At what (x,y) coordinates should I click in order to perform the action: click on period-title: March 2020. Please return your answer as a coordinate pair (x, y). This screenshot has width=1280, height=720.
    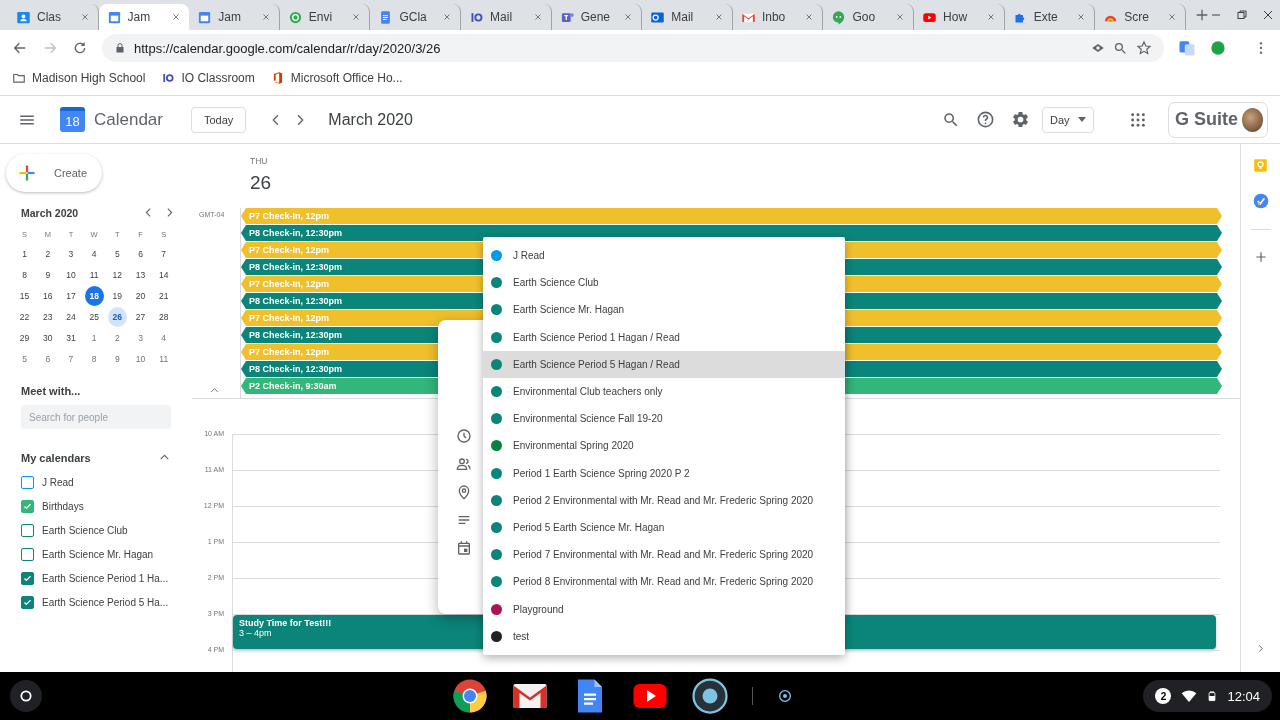
    Looking at the image, I should click on (370, 119).